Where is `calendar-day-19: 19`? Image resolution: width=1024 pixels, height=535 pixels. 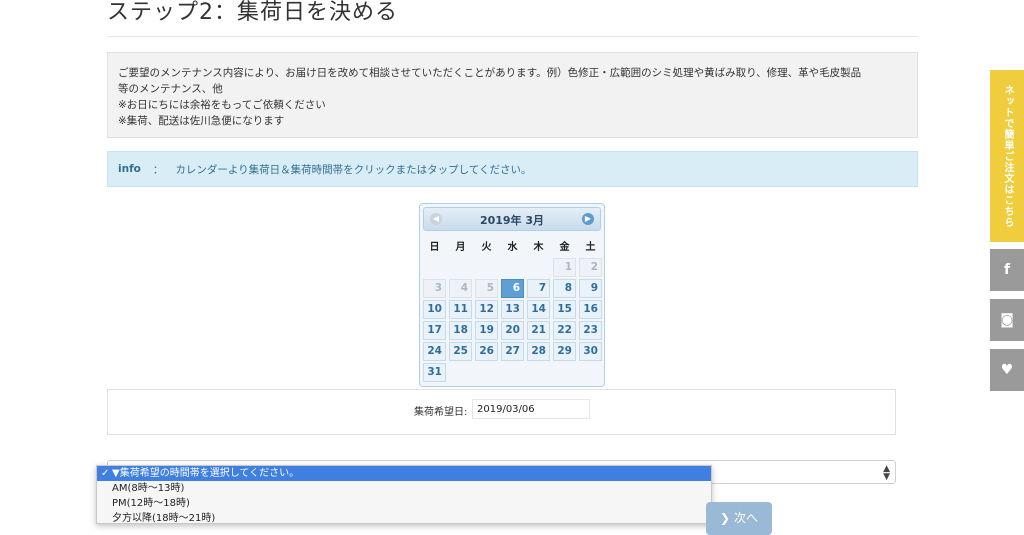 calendar-day-19: 19 is located at coordinates (486, 330).